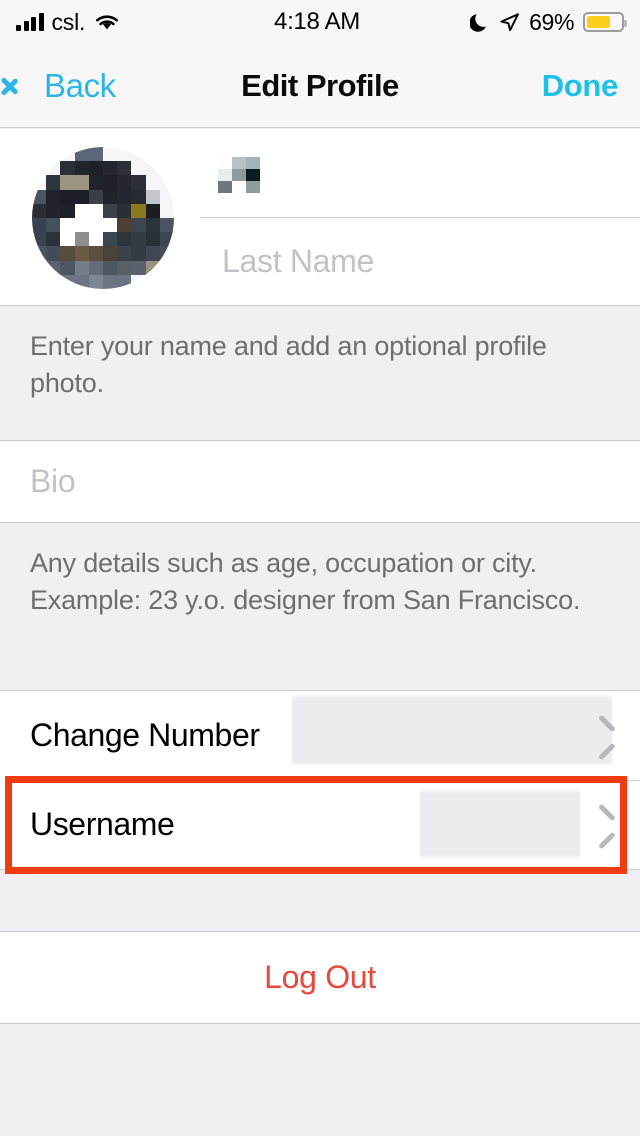  What do you see at coordinates (320, 481) in the screenshot?
I see `bio-section: Bio` at bounding box center [320, 481].